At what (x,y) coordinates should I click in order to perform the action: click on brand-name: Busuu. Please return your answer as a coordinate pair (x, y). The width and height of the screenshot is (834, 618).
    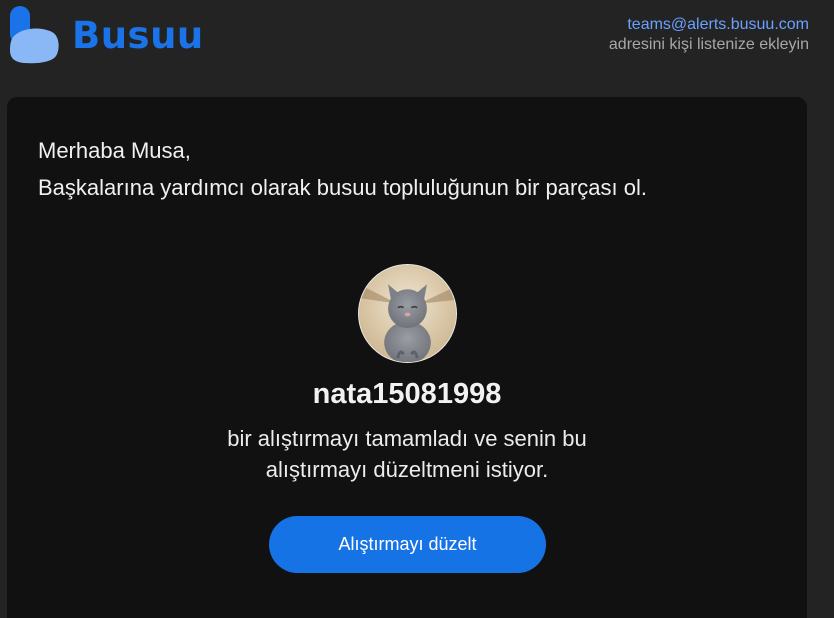
    Looking at the image, I should click on (138, 35).